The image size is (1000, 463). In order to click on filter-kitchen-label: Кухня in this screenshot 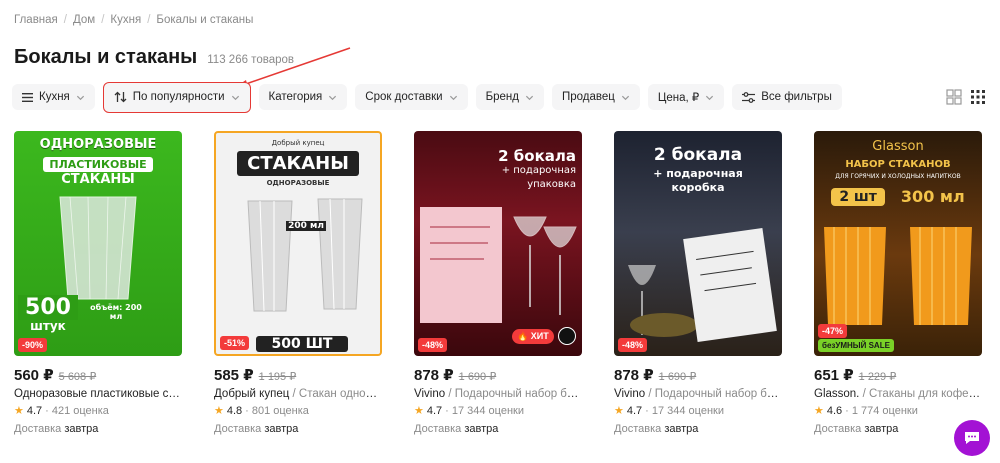, I will do `click(54, 97)`.